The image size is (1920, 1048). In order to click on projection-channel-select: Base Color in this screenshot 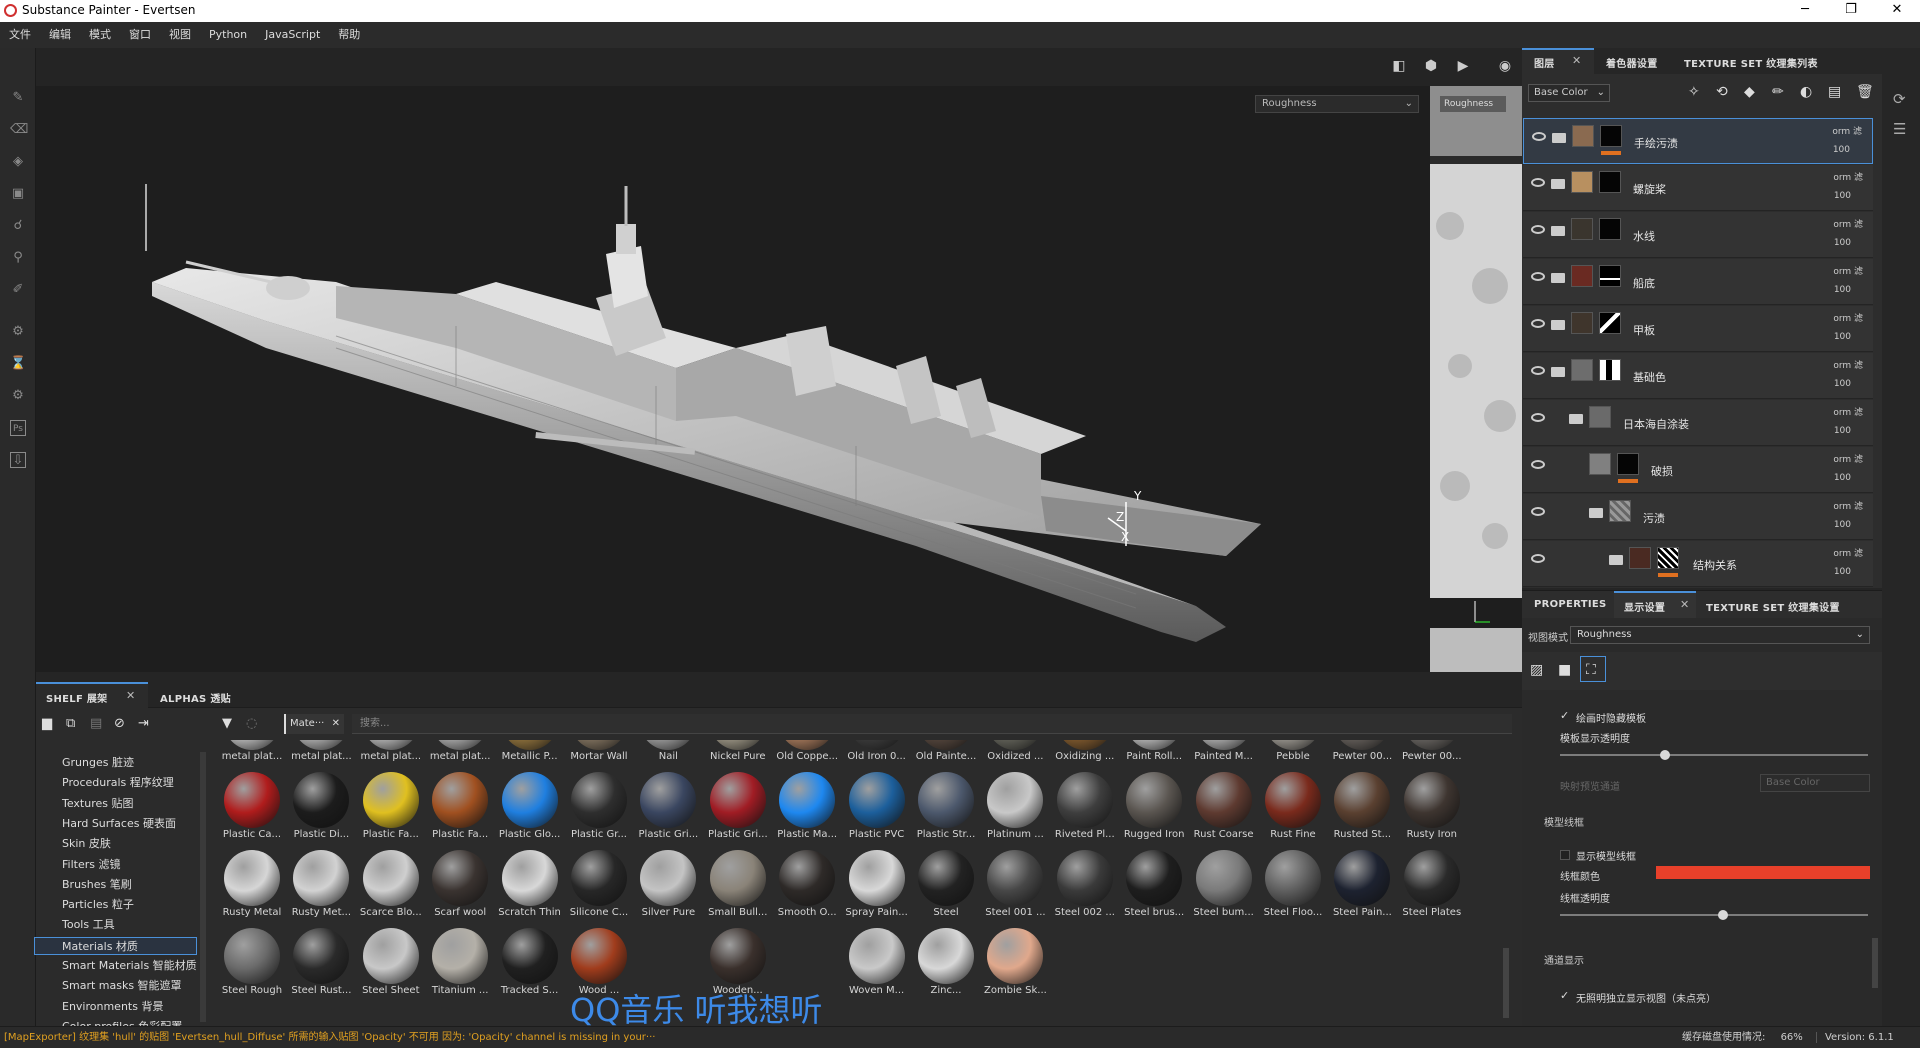, I will do `click(1815, 783)`.